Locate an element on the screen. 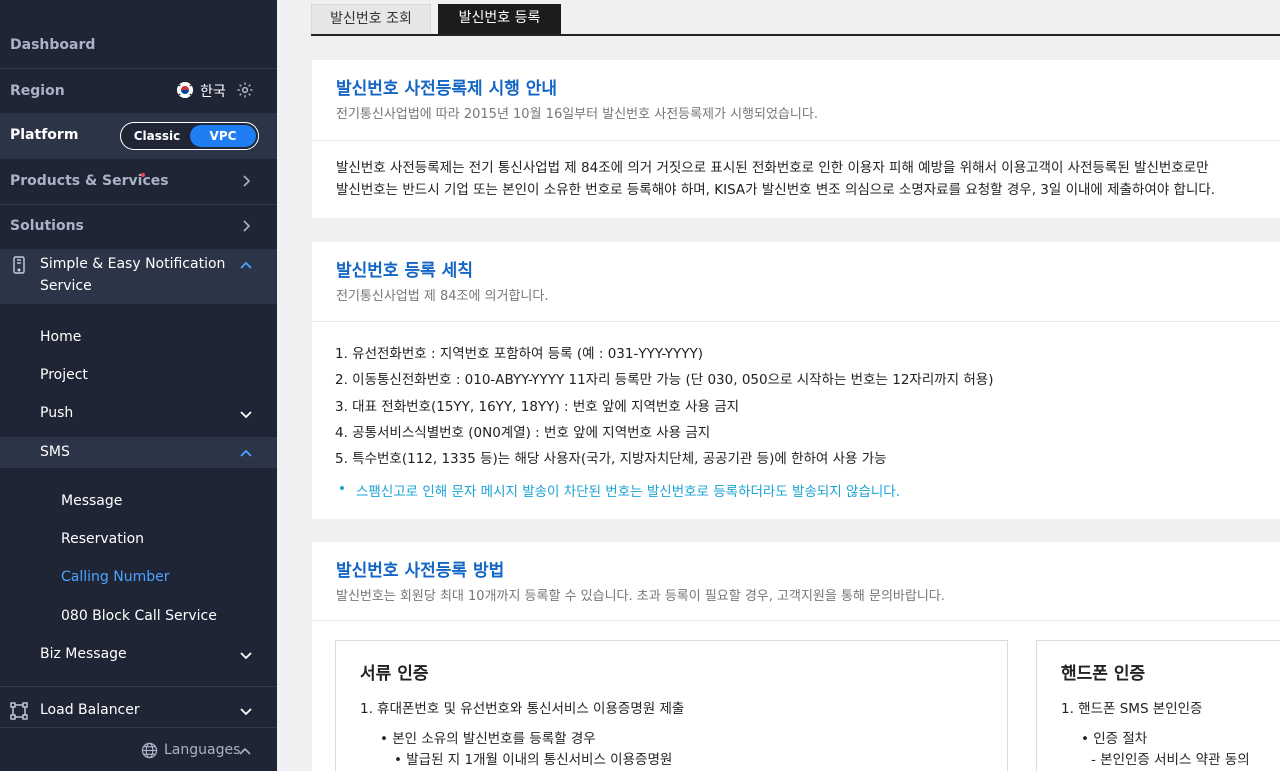  menu-sms-message: Message is located at coordinates (91, 501).